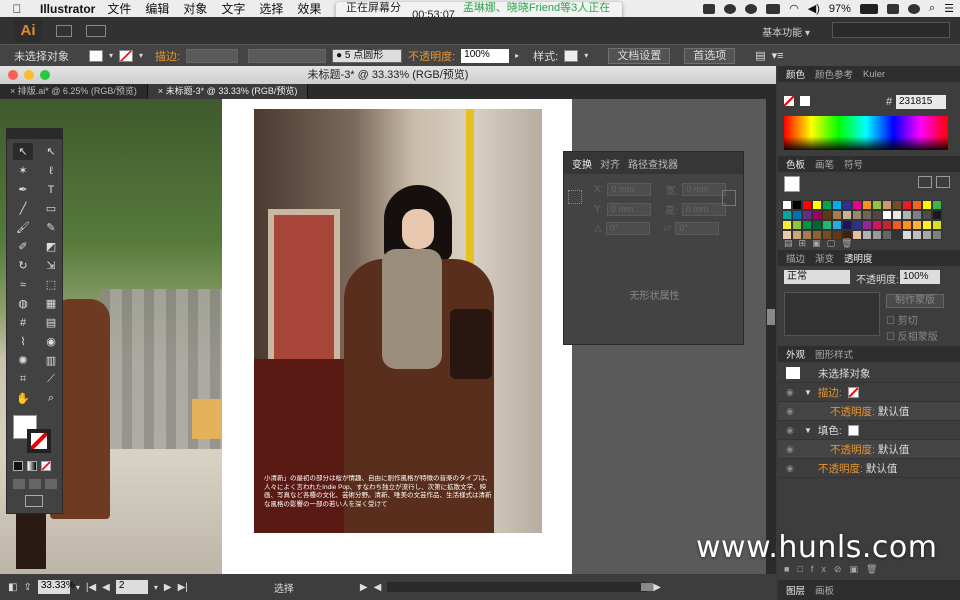 The width and height of the screenshot is (960, 600). Describe the element at coordinates (795, 354) in the screenshot. I see `tab-appearance: 外观` at that location.